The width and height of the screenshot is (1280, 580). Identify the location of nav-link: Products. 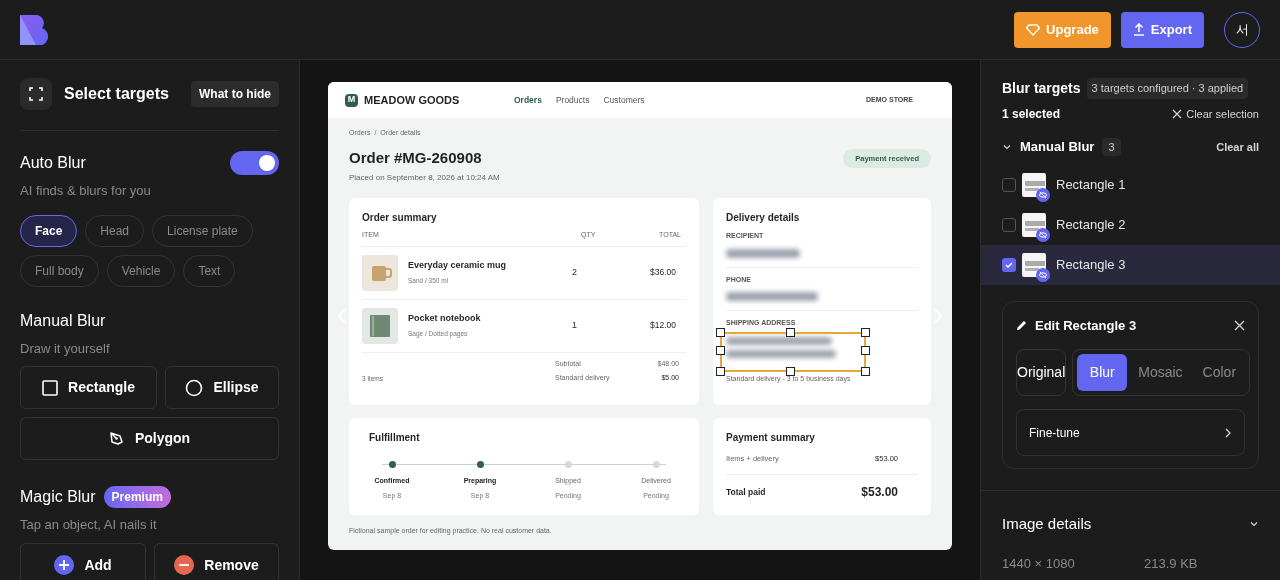
(572, 100).